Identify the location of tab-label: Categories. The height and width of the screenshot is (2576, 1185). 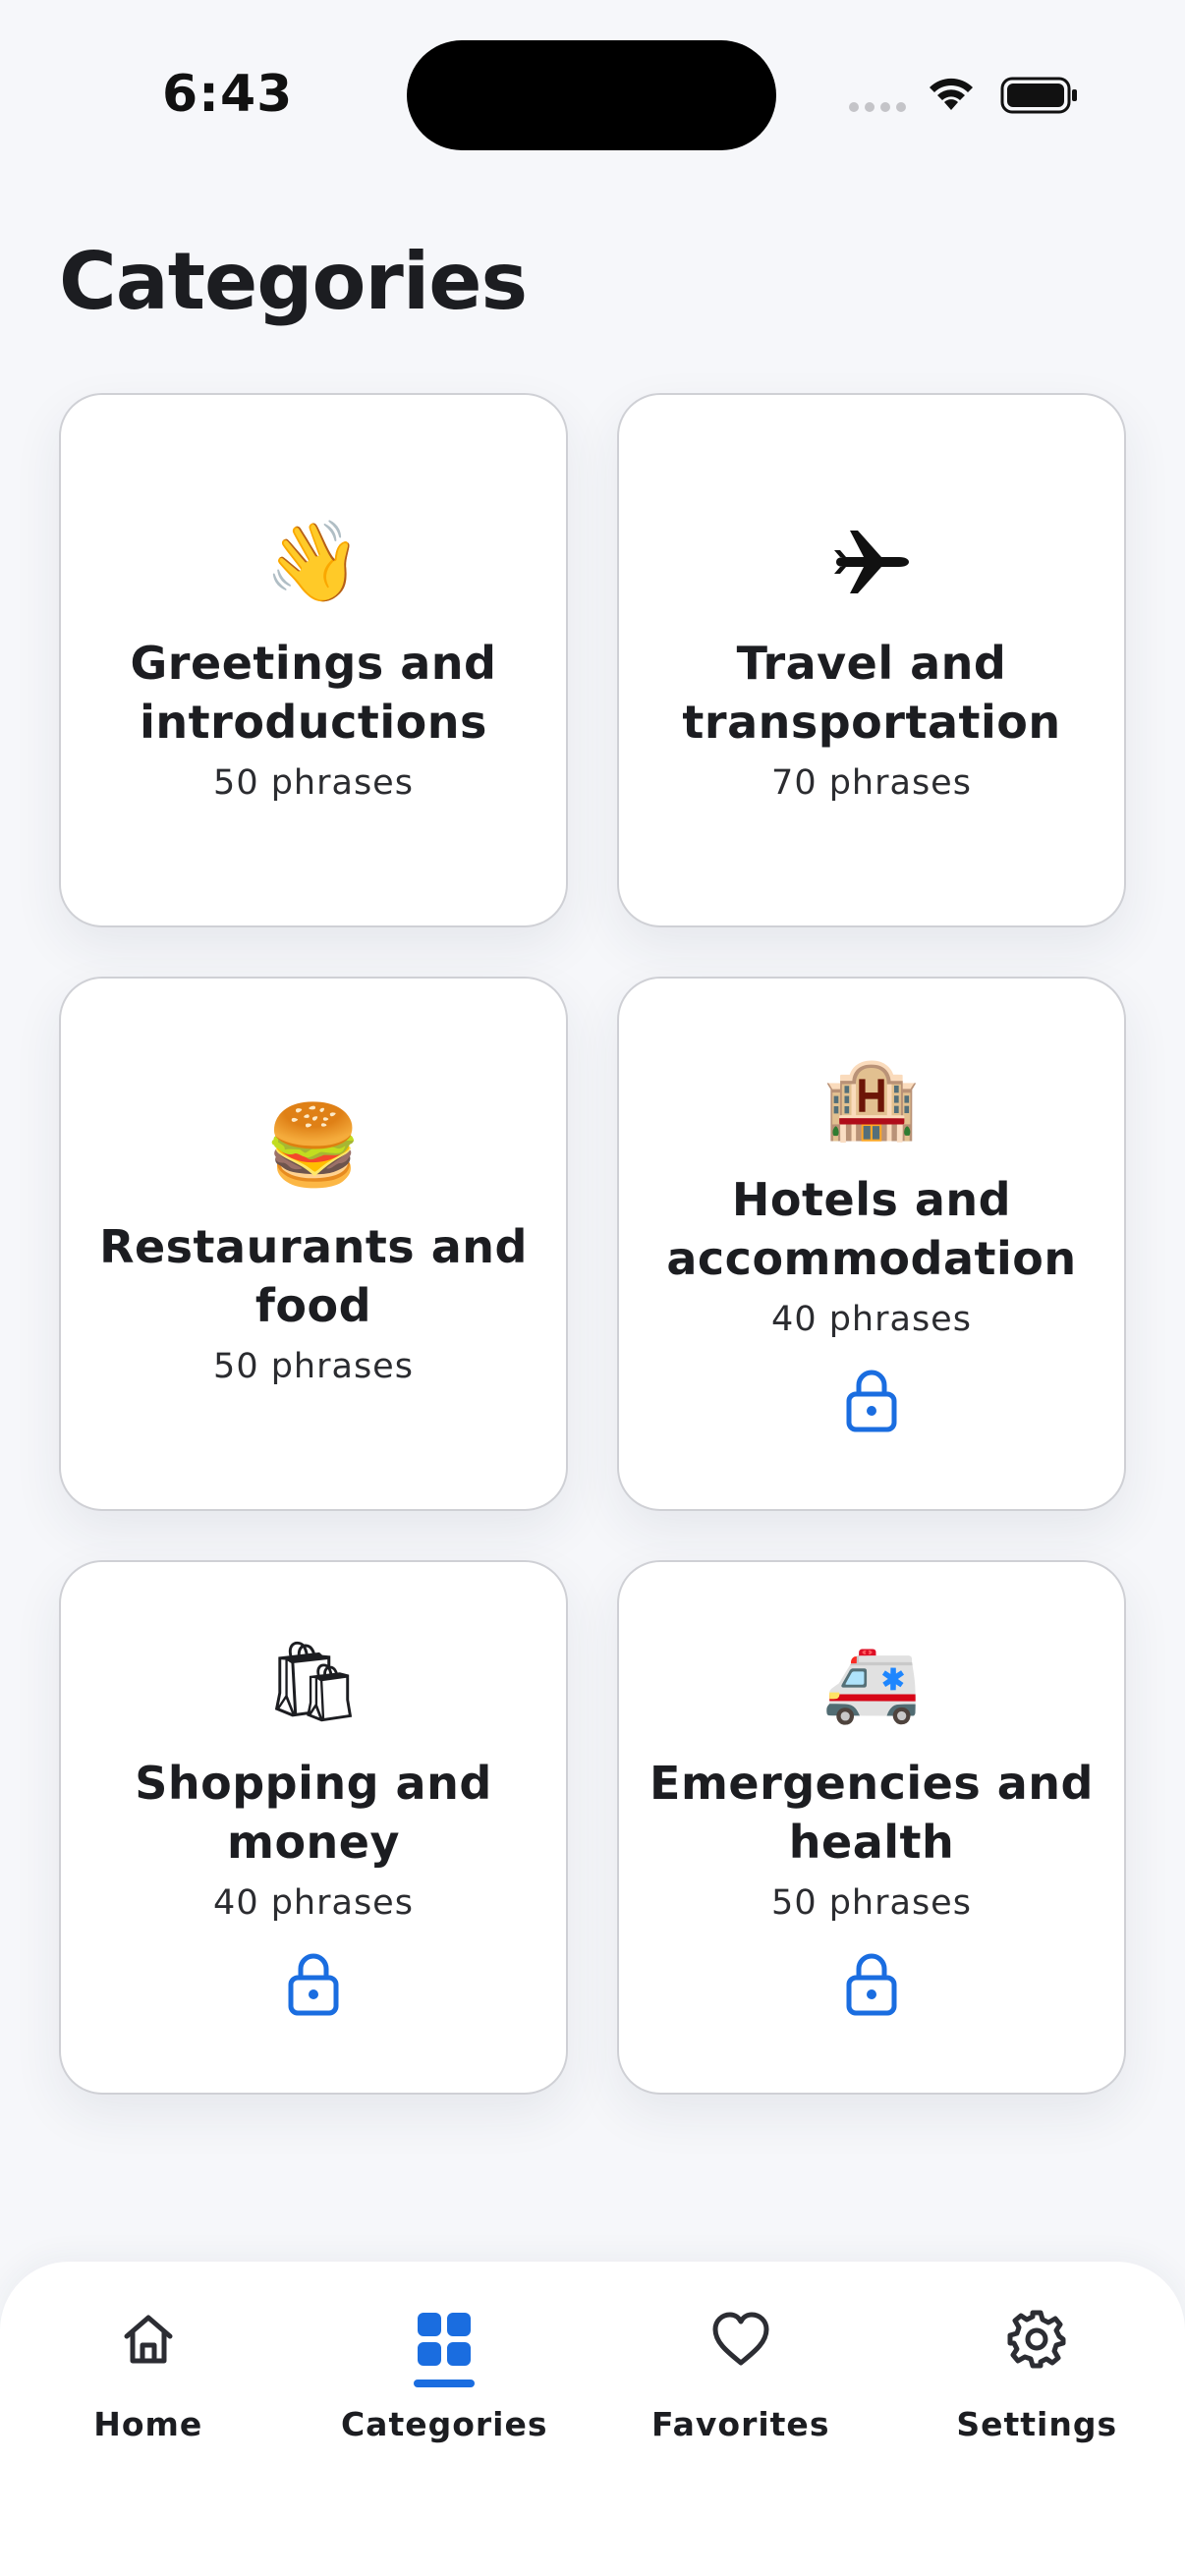
(444, 2424).